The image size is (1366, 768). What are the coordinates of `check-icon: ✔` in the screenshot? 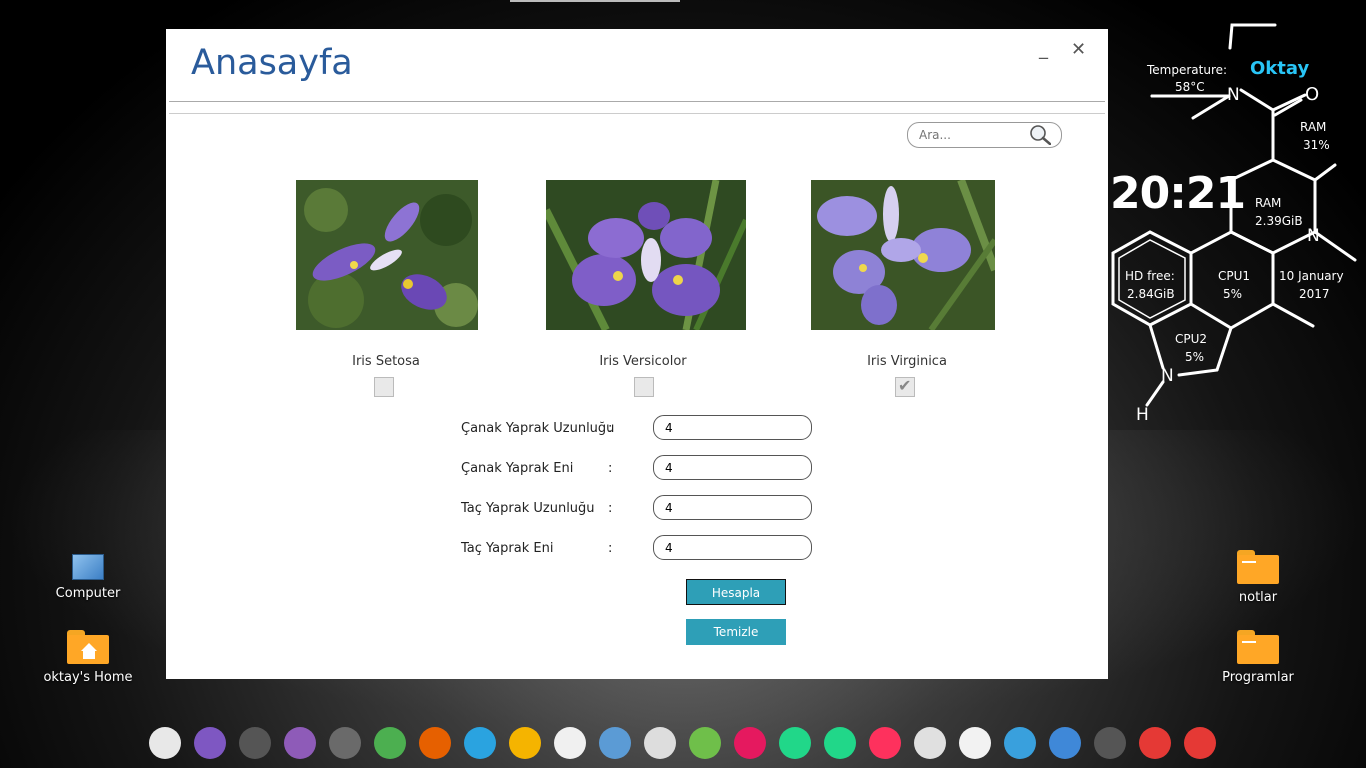 It's located at (905, 385).